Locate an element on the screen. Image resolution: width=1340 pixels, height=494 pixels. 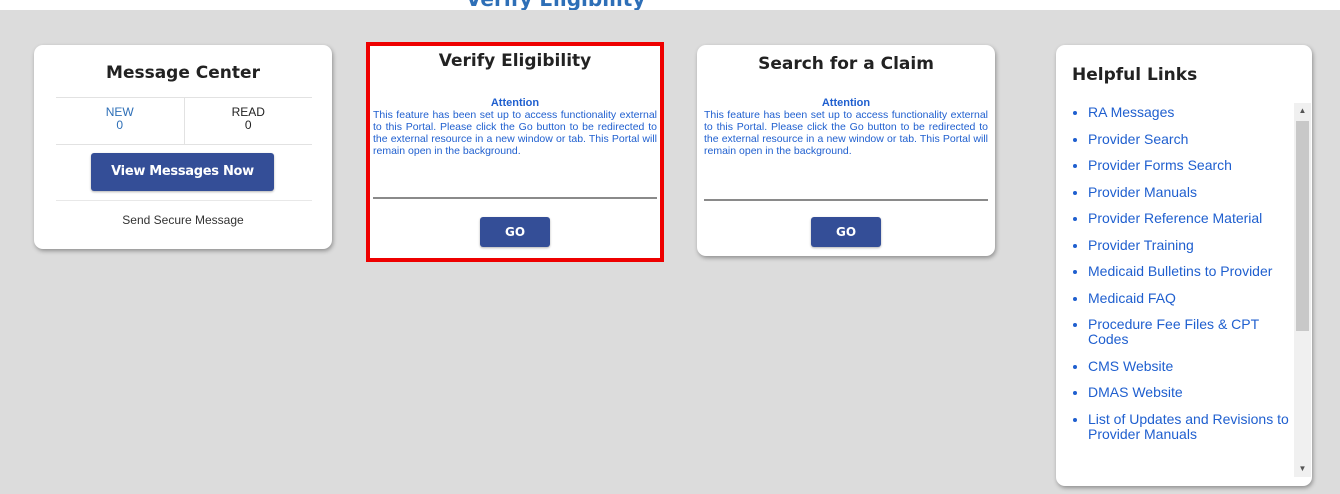
list-item: Medicaid FAQ is located at coordinates (1190, 298).